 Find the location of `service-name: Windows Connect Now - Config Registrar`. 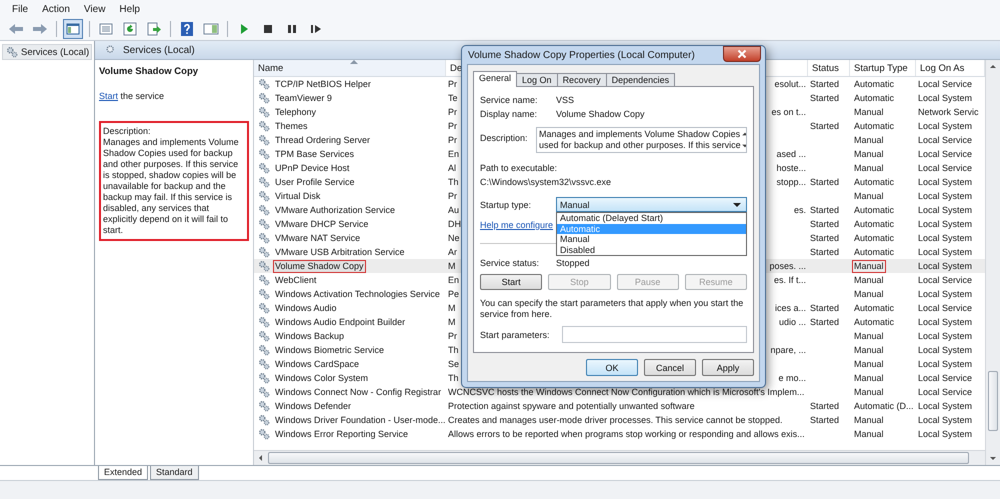

service-name: Windows Connect Now - Config Registrar is located at coordinates (358, 392).